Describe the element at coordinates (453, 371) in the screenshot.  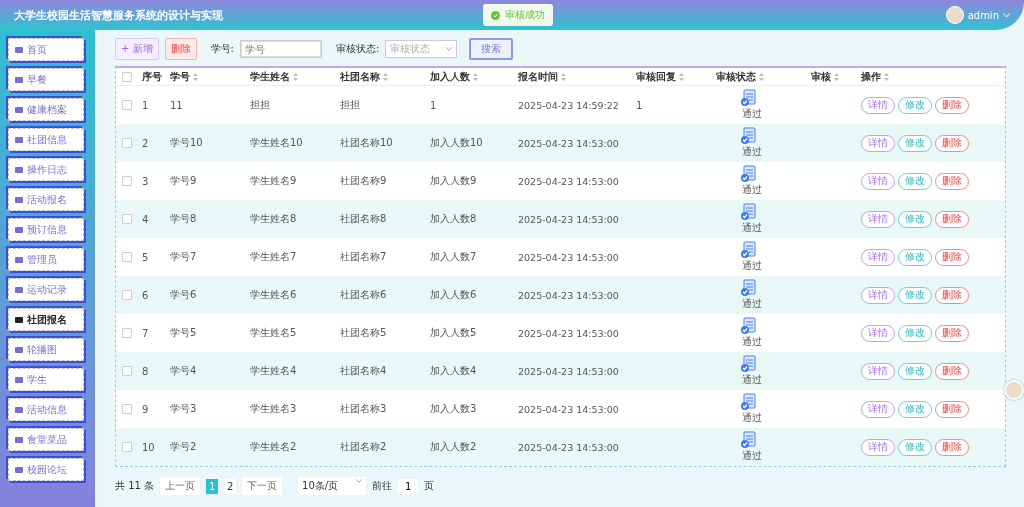
I see `table-cell: 加入人数4` at that location.